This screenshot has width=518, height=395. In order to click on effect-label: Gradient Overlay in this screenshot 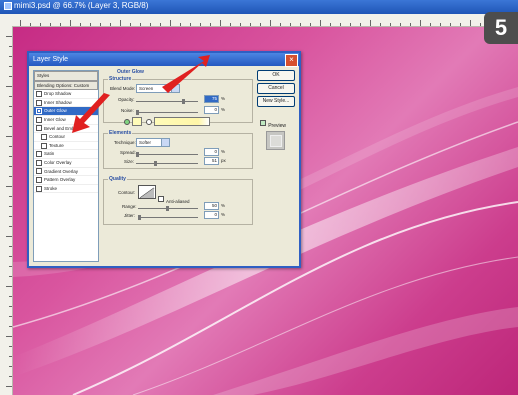, I will do `click(61, 171)`.